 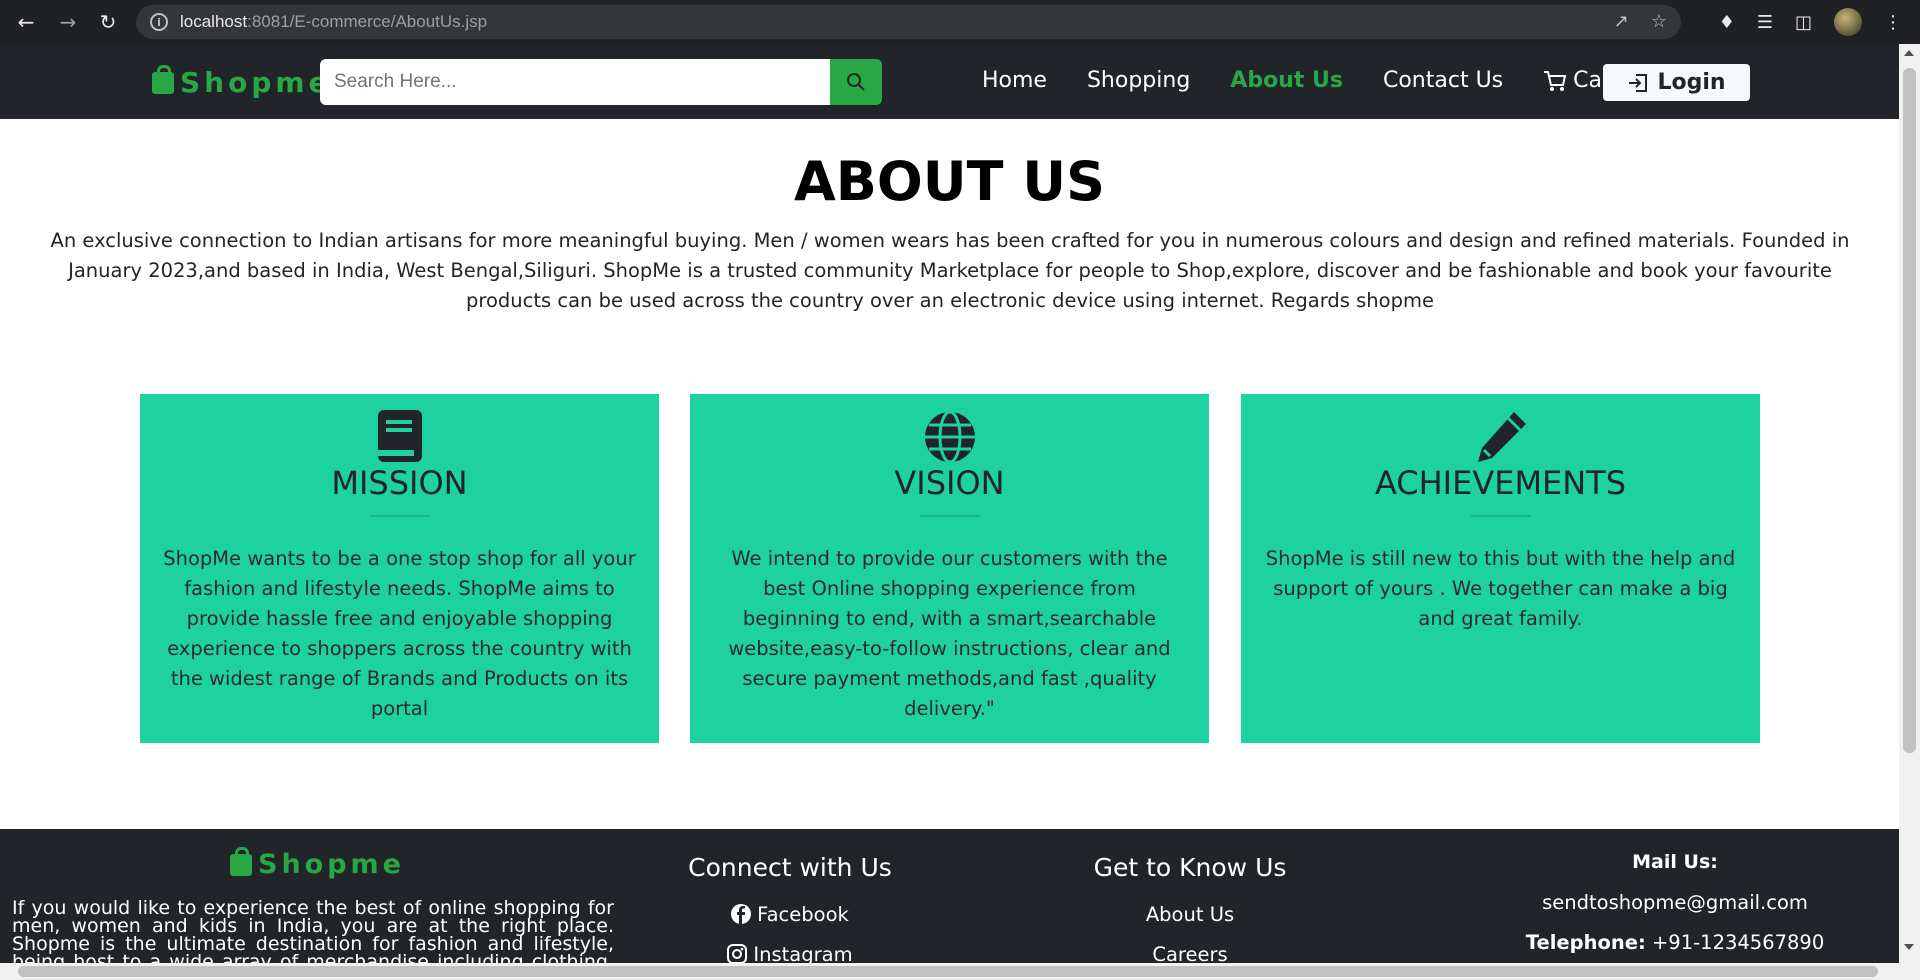 I want to click on facebook-label: Facebook, so click(x=803, y=914).